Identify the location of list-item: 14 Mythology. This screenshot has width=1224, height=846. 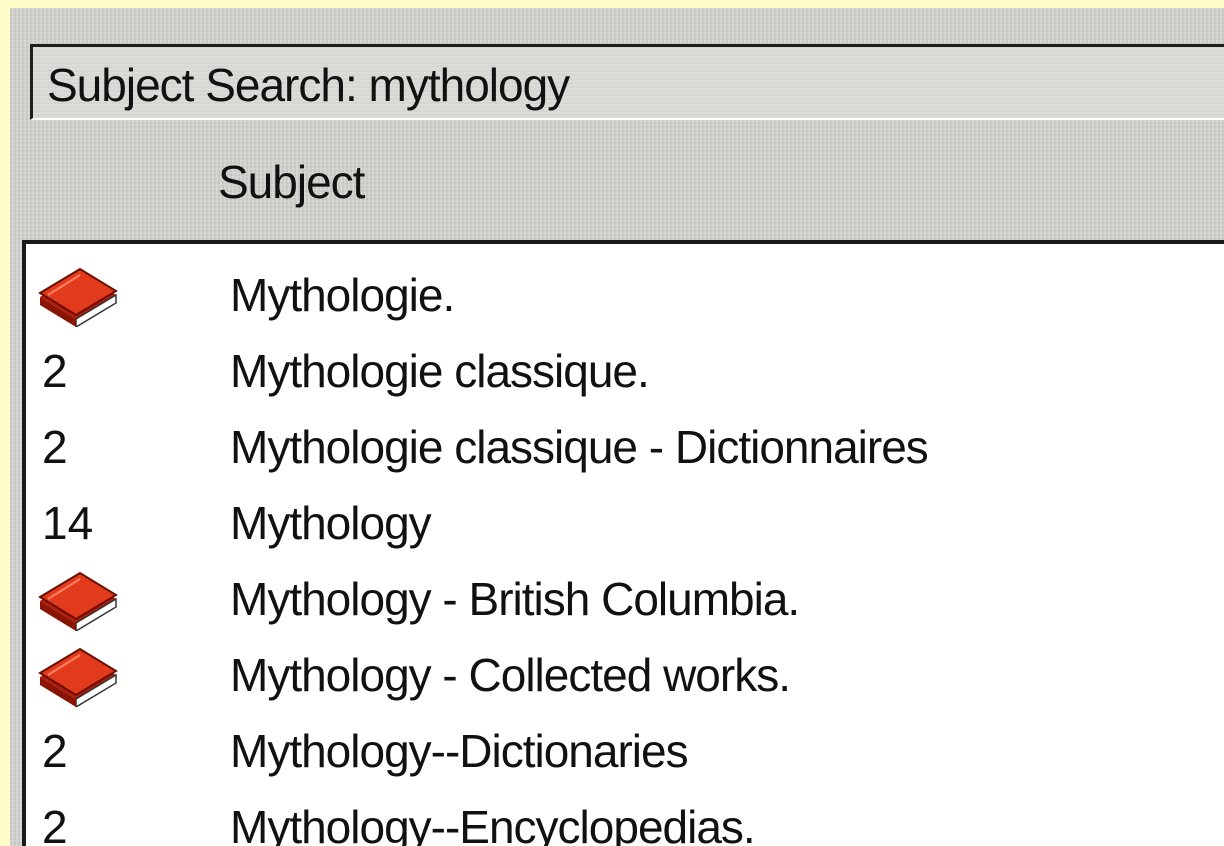
(625, 523).